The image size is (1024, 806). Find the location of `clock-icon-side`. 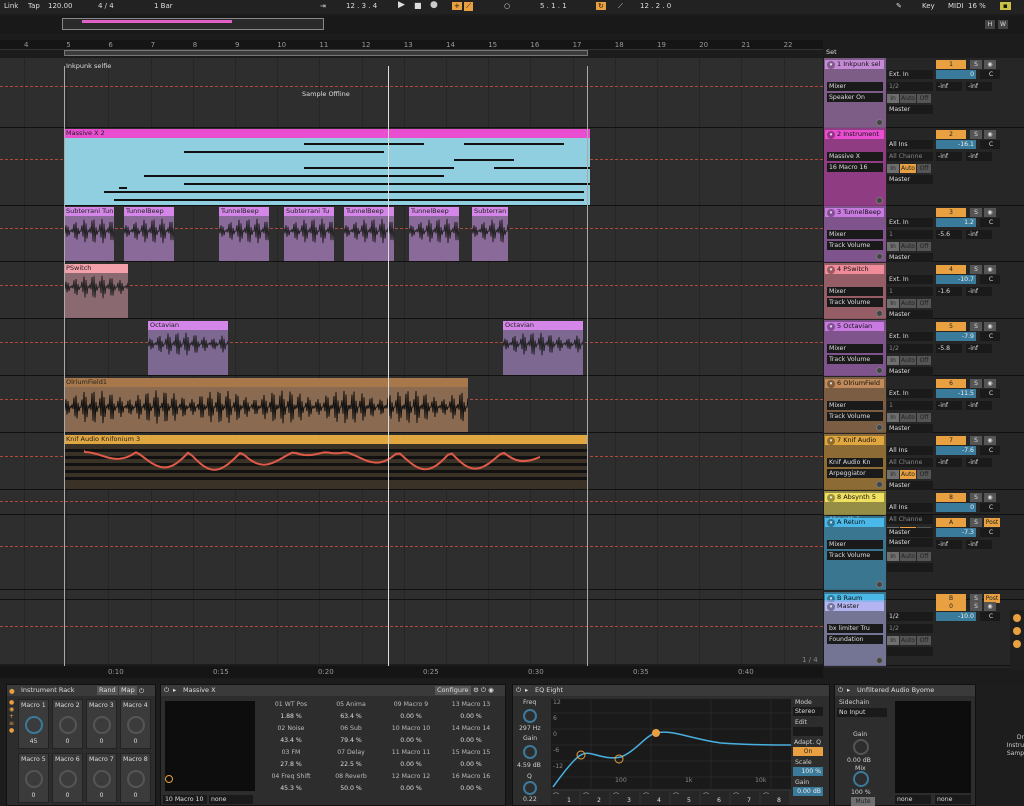

clock-icon-side is located at coordinates (1017, 644).